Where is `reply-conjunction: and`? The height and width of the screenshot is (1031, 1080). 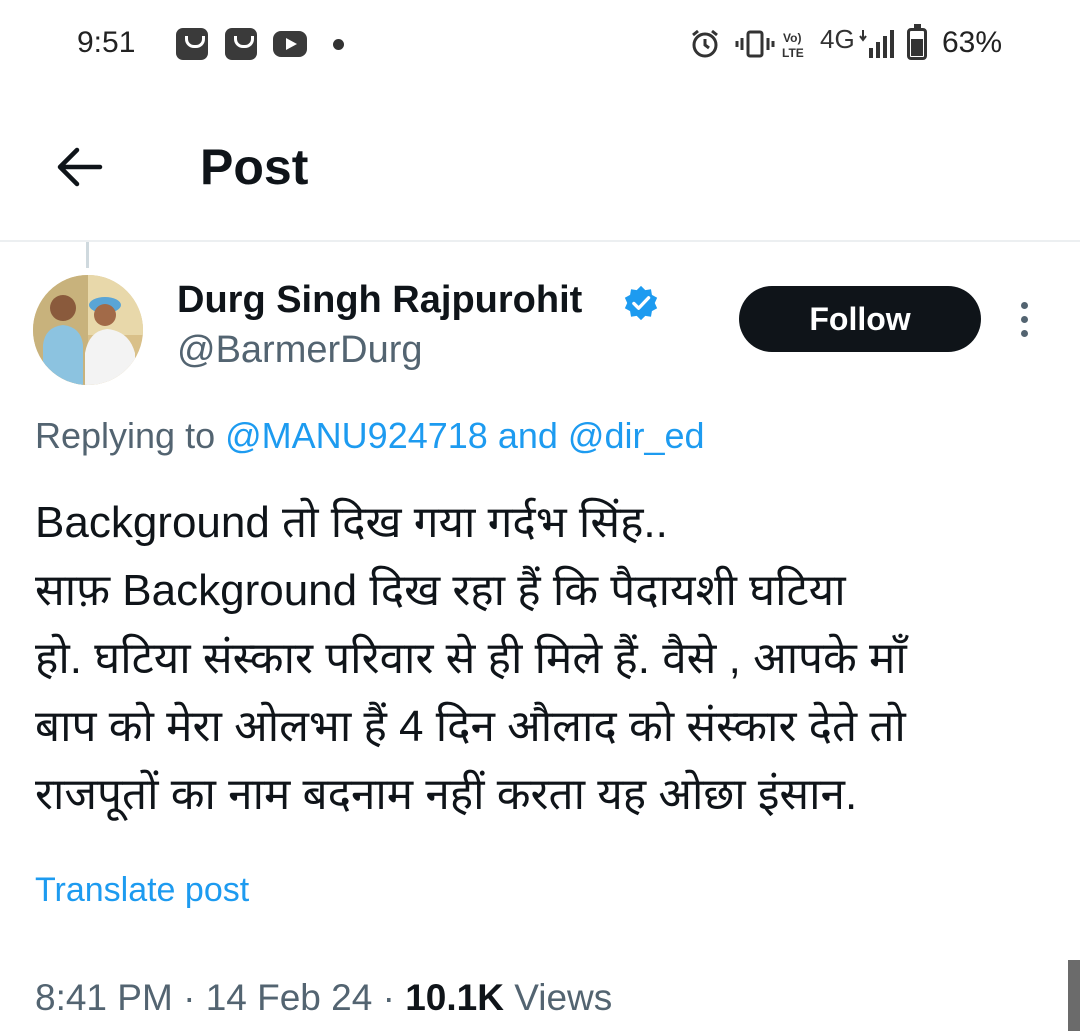
reply-conjunction: and is located at coordinates (527, 435).